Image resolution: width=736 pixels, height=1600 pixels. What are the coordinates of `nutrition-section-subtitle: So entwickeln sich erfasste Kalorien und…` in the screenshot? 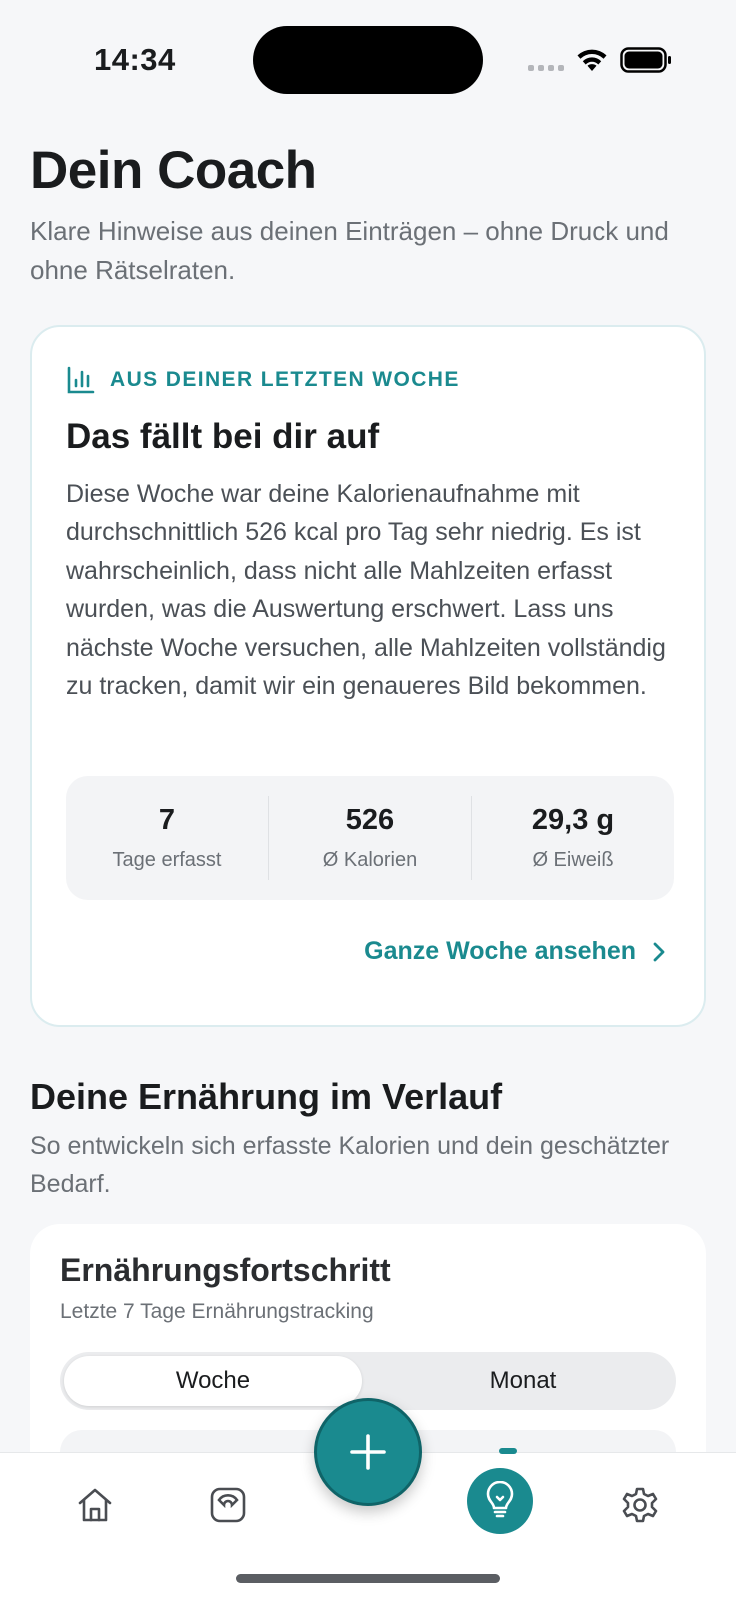 It's located at (350, 1165).